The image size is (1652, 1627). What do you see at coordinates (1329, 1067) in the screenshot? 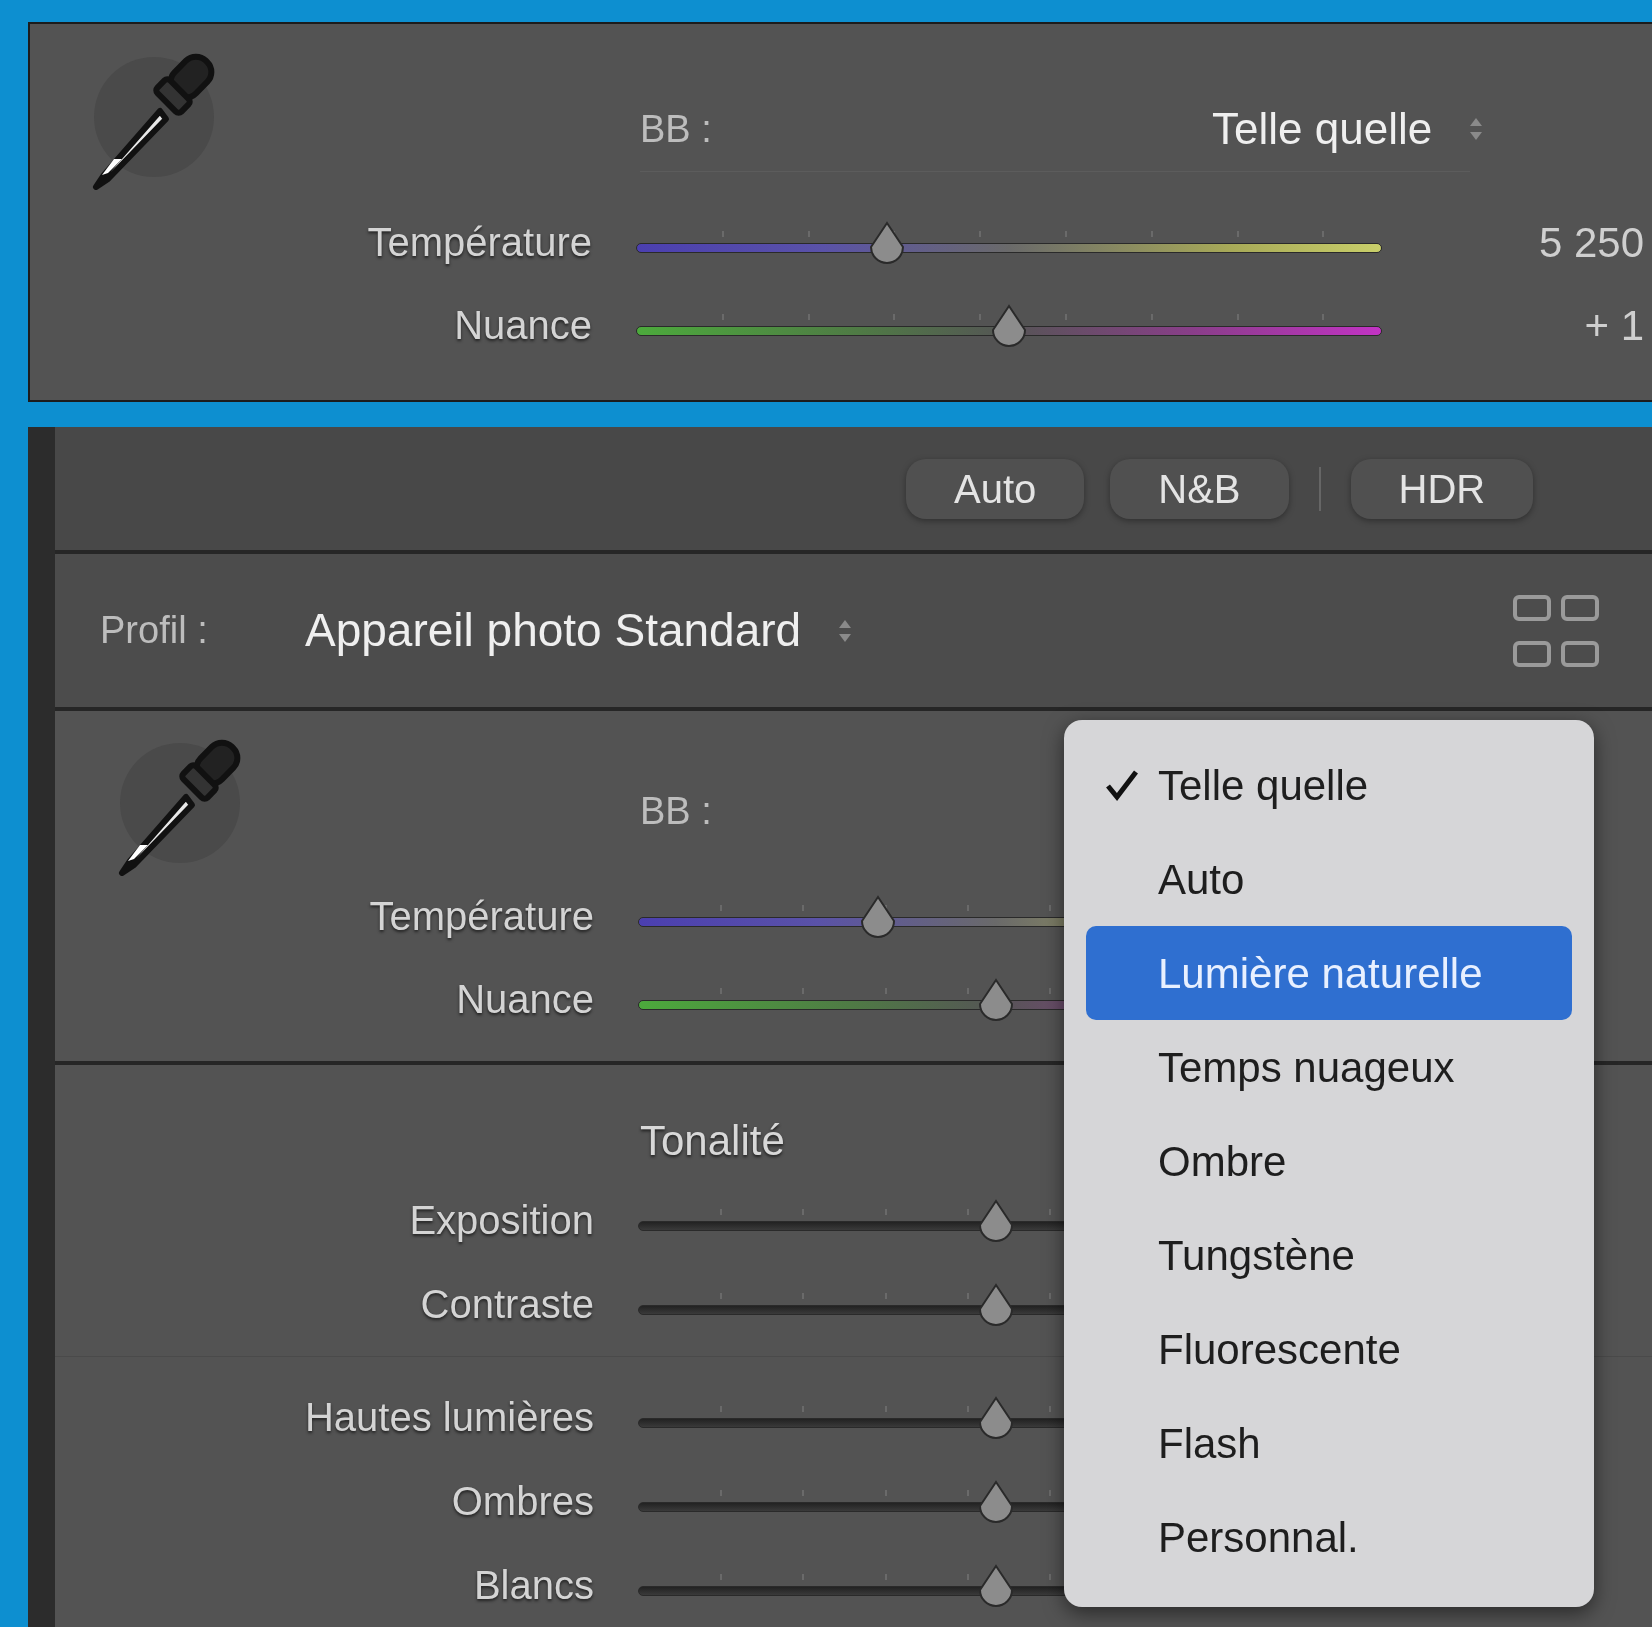
I see `menu-item: Temps nuageux` at bounding box center [1329, 1067].